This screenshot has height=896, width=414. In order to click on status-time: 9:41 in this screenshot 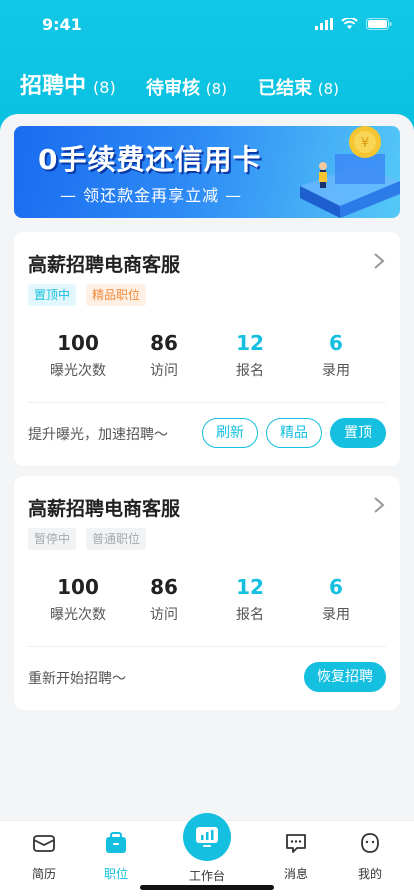, I will do `click(62, 24)`.